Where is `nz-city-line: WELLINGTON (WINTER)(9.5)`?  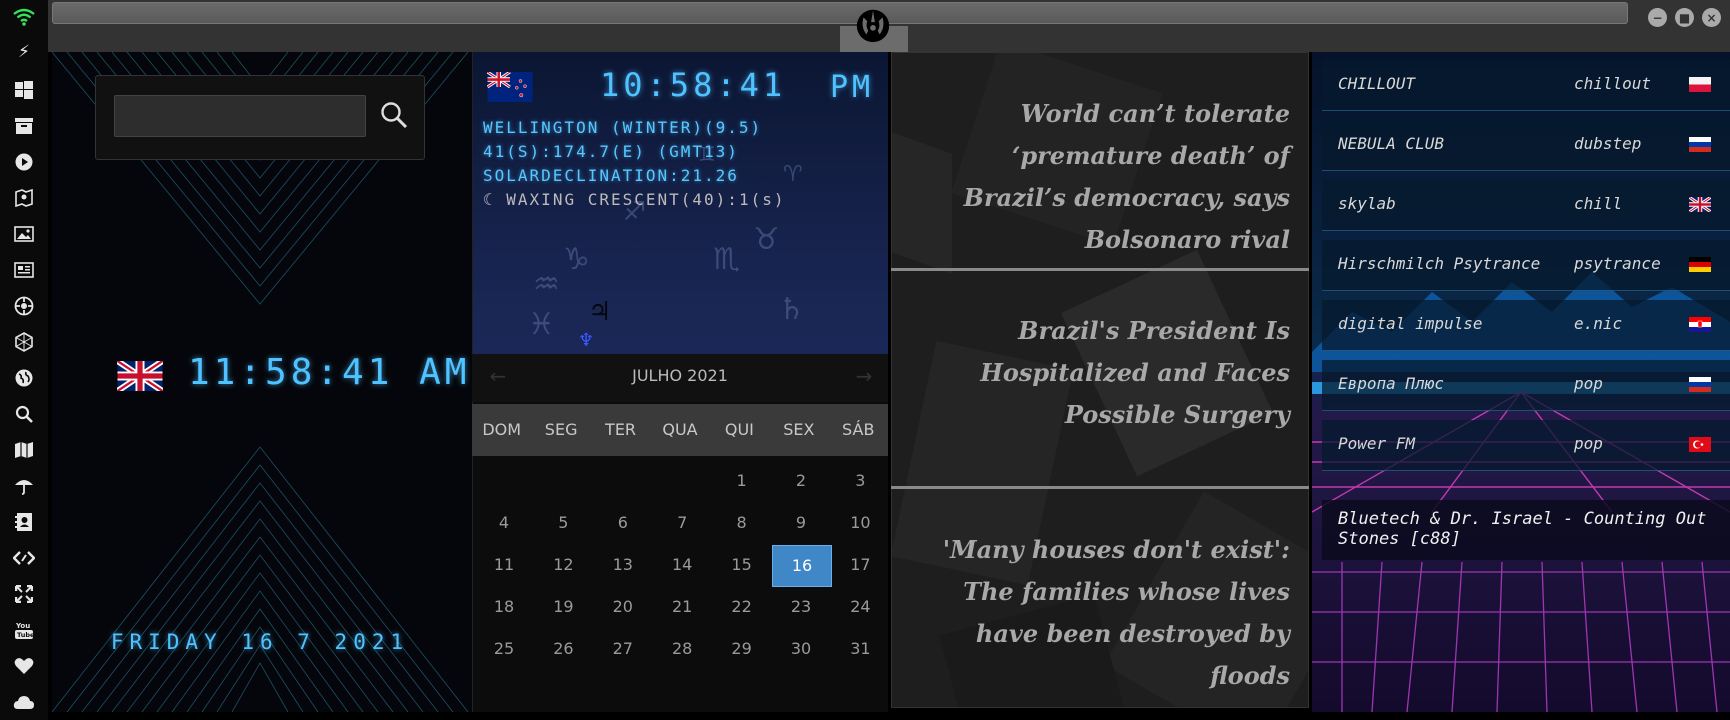
nz-city-line: WELLINGTON (WINTER)(9.5) is located at coordinates (623, 127).